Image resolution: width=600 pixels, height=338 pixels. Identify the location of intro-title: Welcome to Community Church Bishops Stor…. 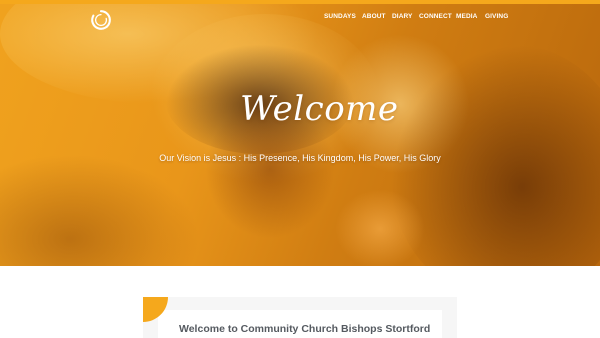
(305, 329).